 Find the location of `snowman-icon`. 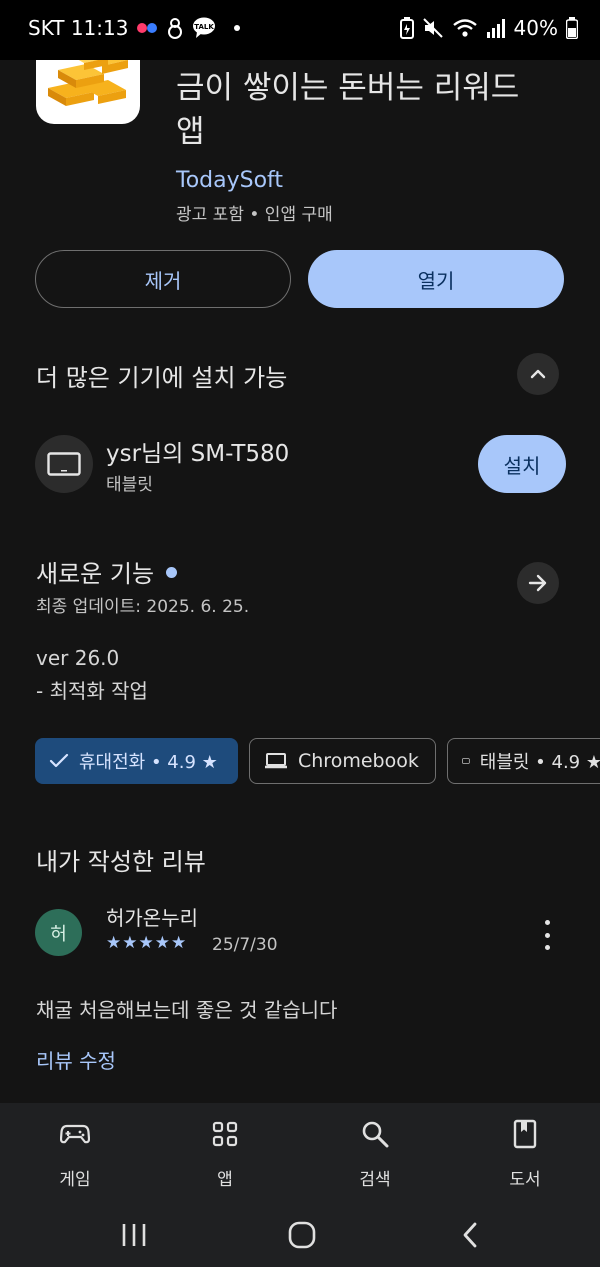

snowman-icon is located at coordinates (175, 28).